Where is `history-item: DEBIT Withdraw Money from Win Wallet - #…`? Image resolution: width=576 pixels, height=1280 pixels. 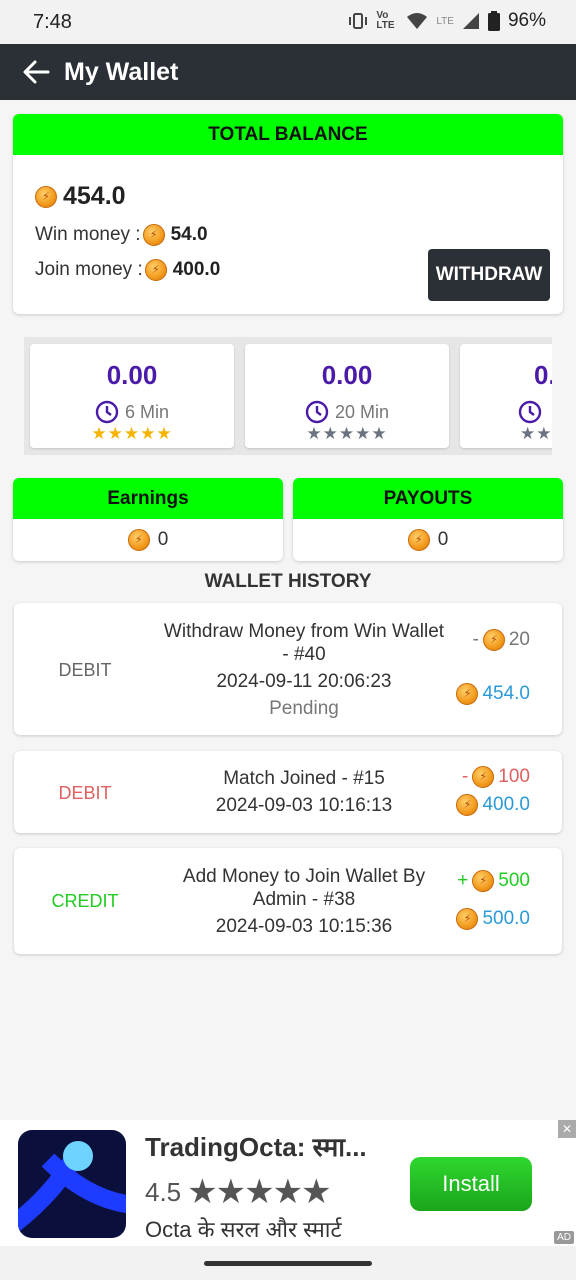 history-item: DEBIT Withdraw Money from Win Wallet - #… is located at coordinates (288, 669).